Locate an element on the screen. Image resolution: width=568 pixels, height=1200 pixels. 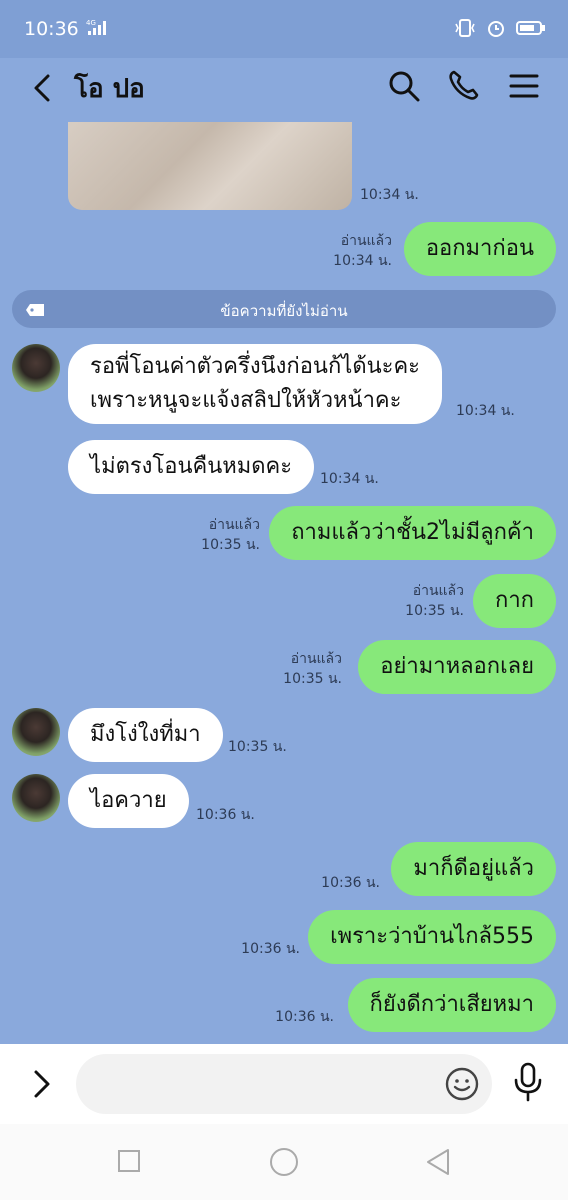
microphone-icon is located at coordinates (528, 1085).